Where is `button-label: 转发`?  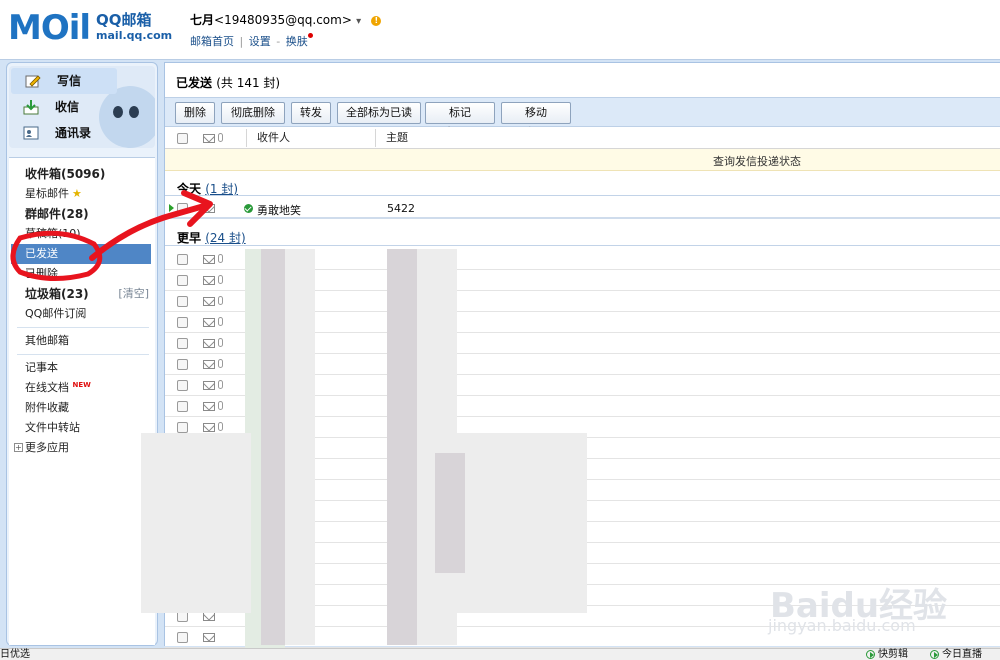
button-label: 转发 is located at coordinates (311, 112).